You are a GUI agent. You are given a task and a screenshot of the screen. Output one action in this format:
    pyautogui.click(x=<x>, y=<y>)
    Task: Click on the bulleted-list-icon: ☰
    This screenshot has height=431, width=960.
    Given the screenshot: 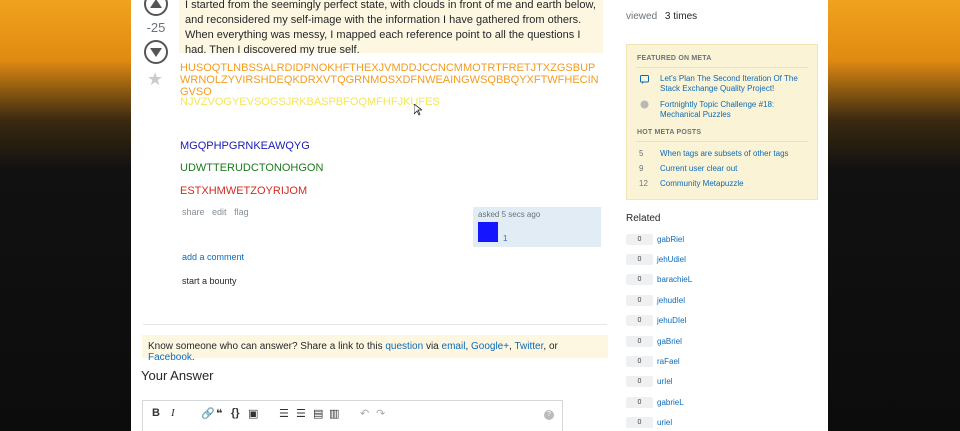 What is the action you would take?
    pyautogui.click(x=301, y=413)
    